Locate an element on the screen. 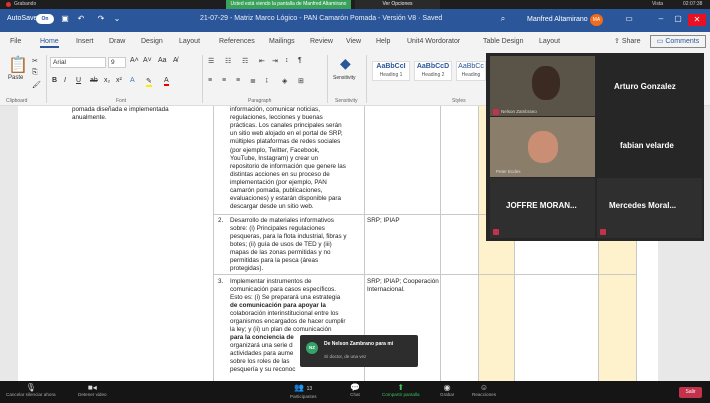  bullets-icon: ☰ is located at coordinates (211, 61).